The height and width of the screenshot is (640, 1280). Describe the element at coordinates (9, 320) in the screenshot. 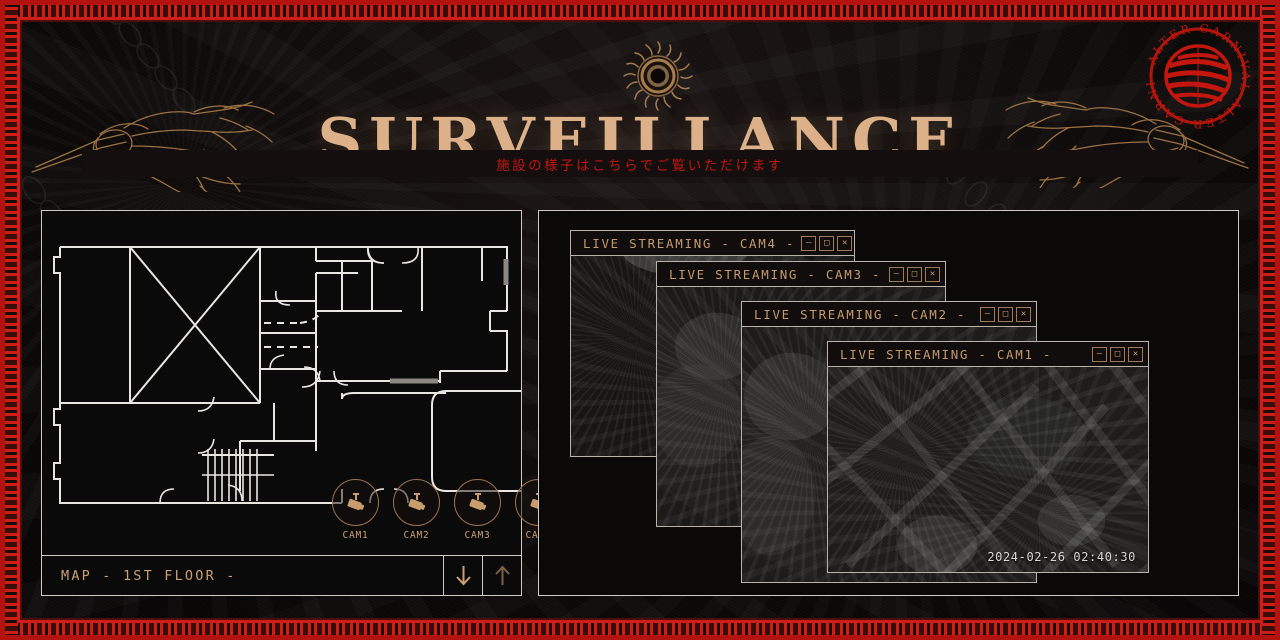

I see `frame-meander-left` at that location.